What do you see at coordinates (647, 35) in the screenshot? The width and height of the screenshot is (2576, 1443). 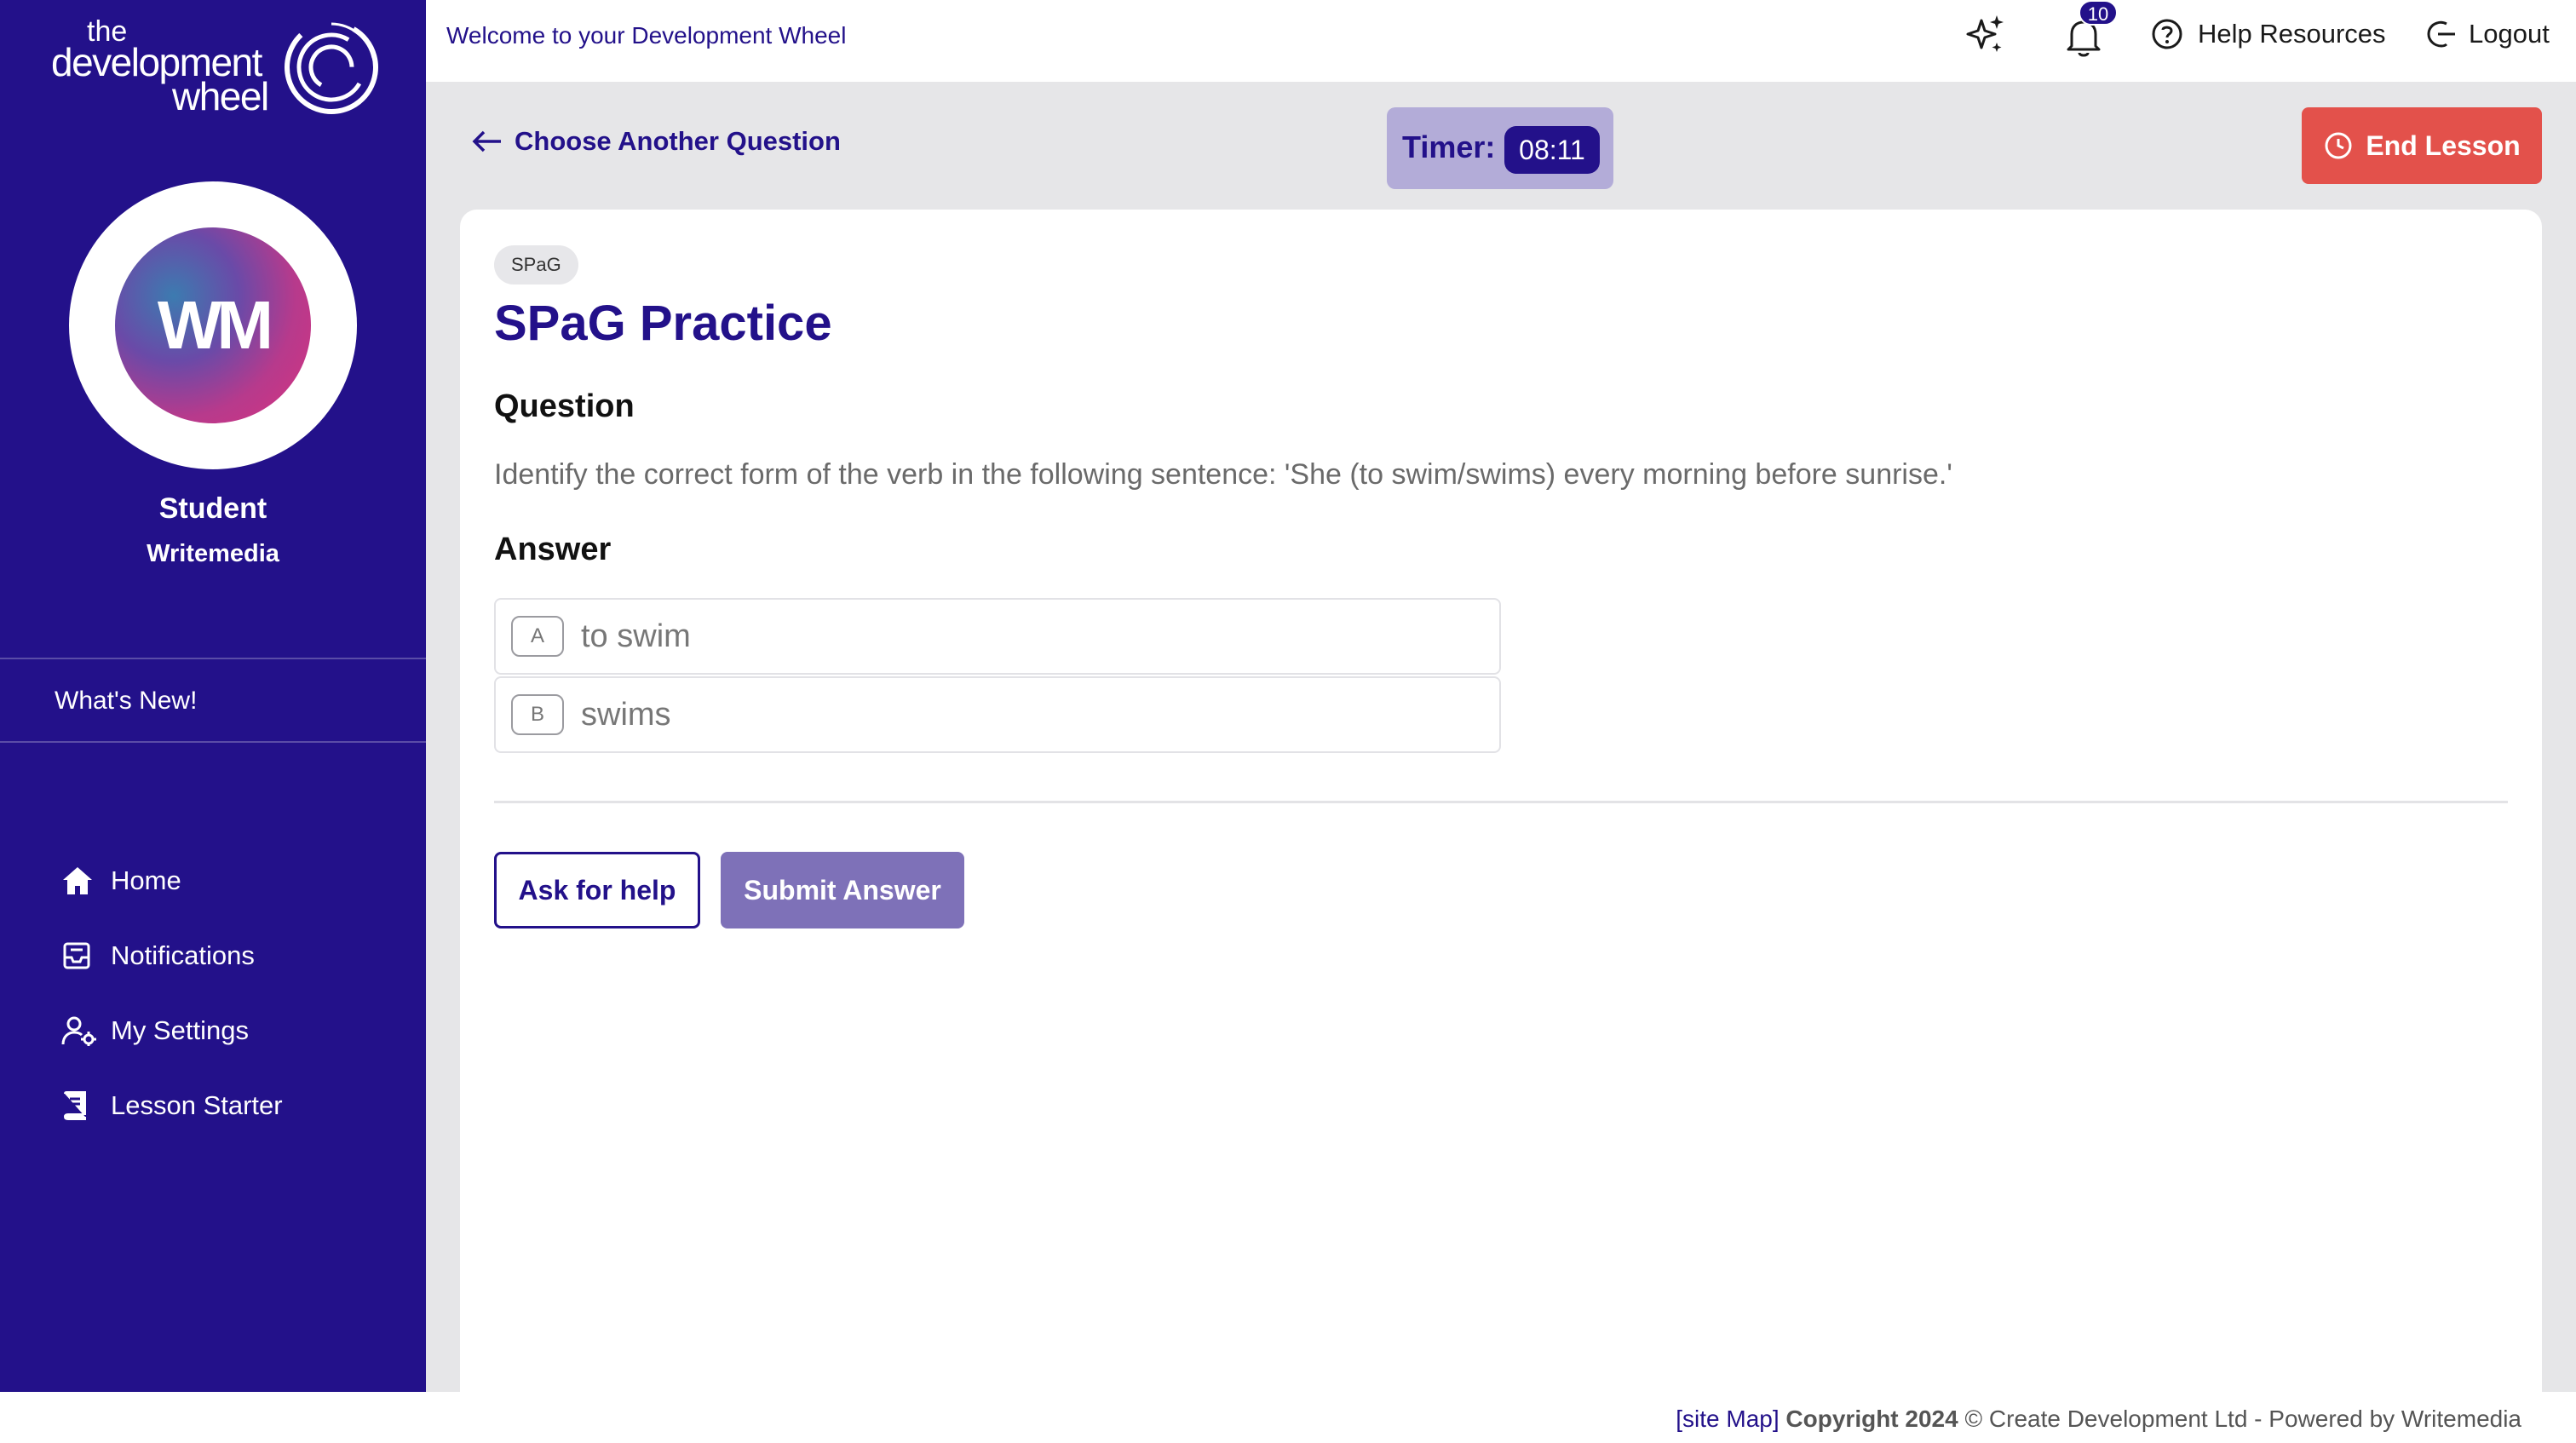 I see `welcome-message: Welcome to your Development Wheel` at bounding box center [647, 35].